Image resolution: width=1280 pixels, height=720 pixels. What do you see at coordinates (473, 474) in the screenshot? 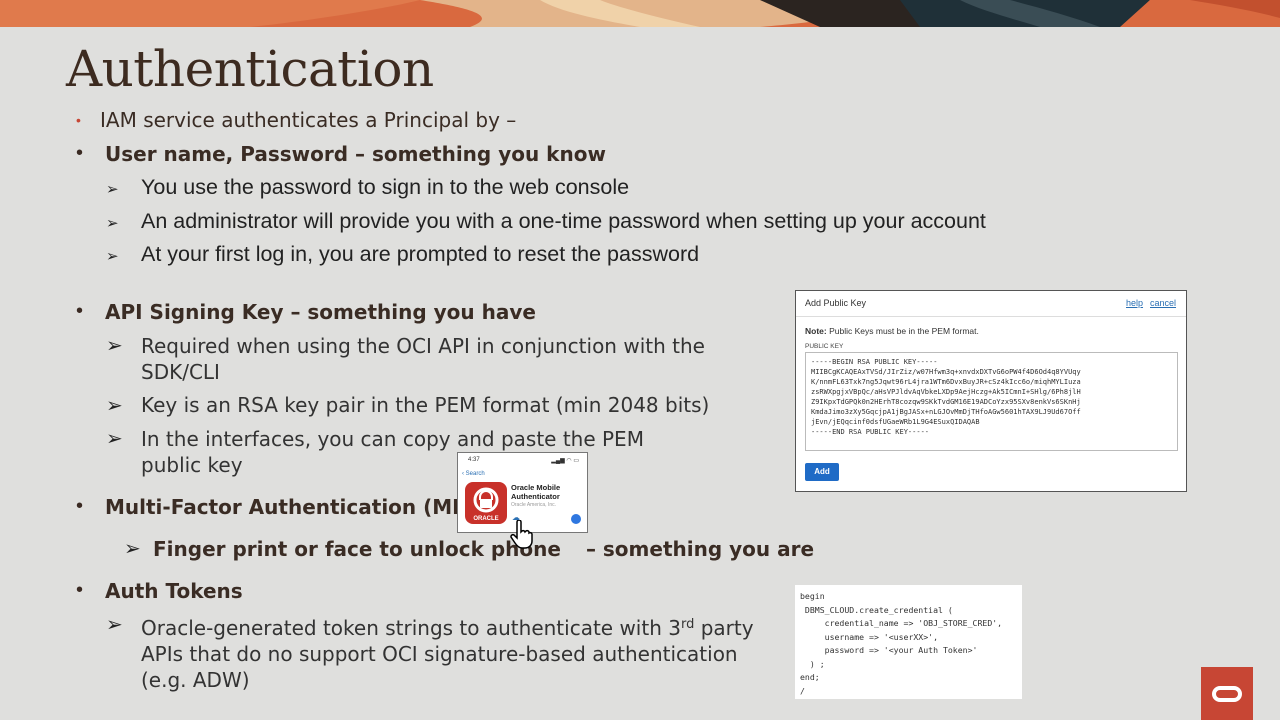
I see `search-back-link: ‹ Search` at bounding box center [473, 474].